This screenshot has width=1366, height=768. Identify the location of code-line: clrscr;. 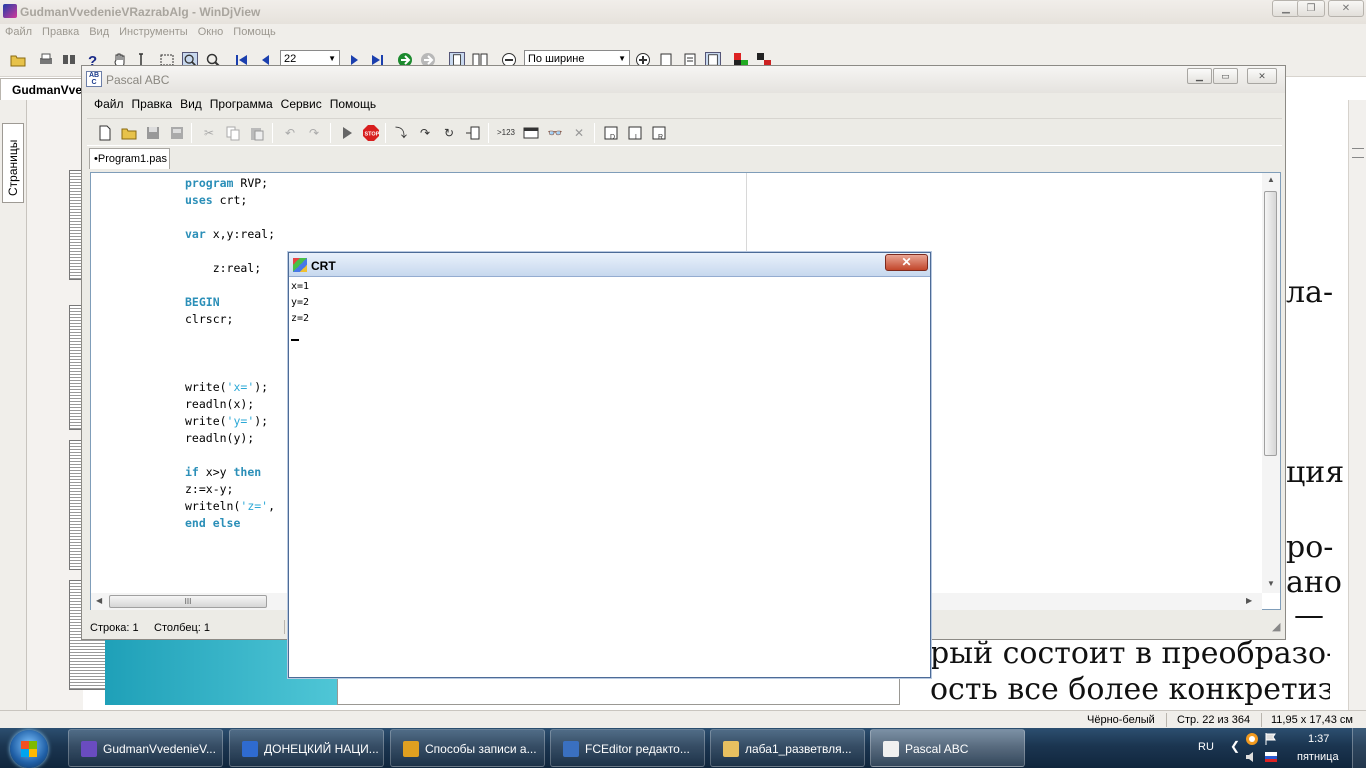
(230, 319).